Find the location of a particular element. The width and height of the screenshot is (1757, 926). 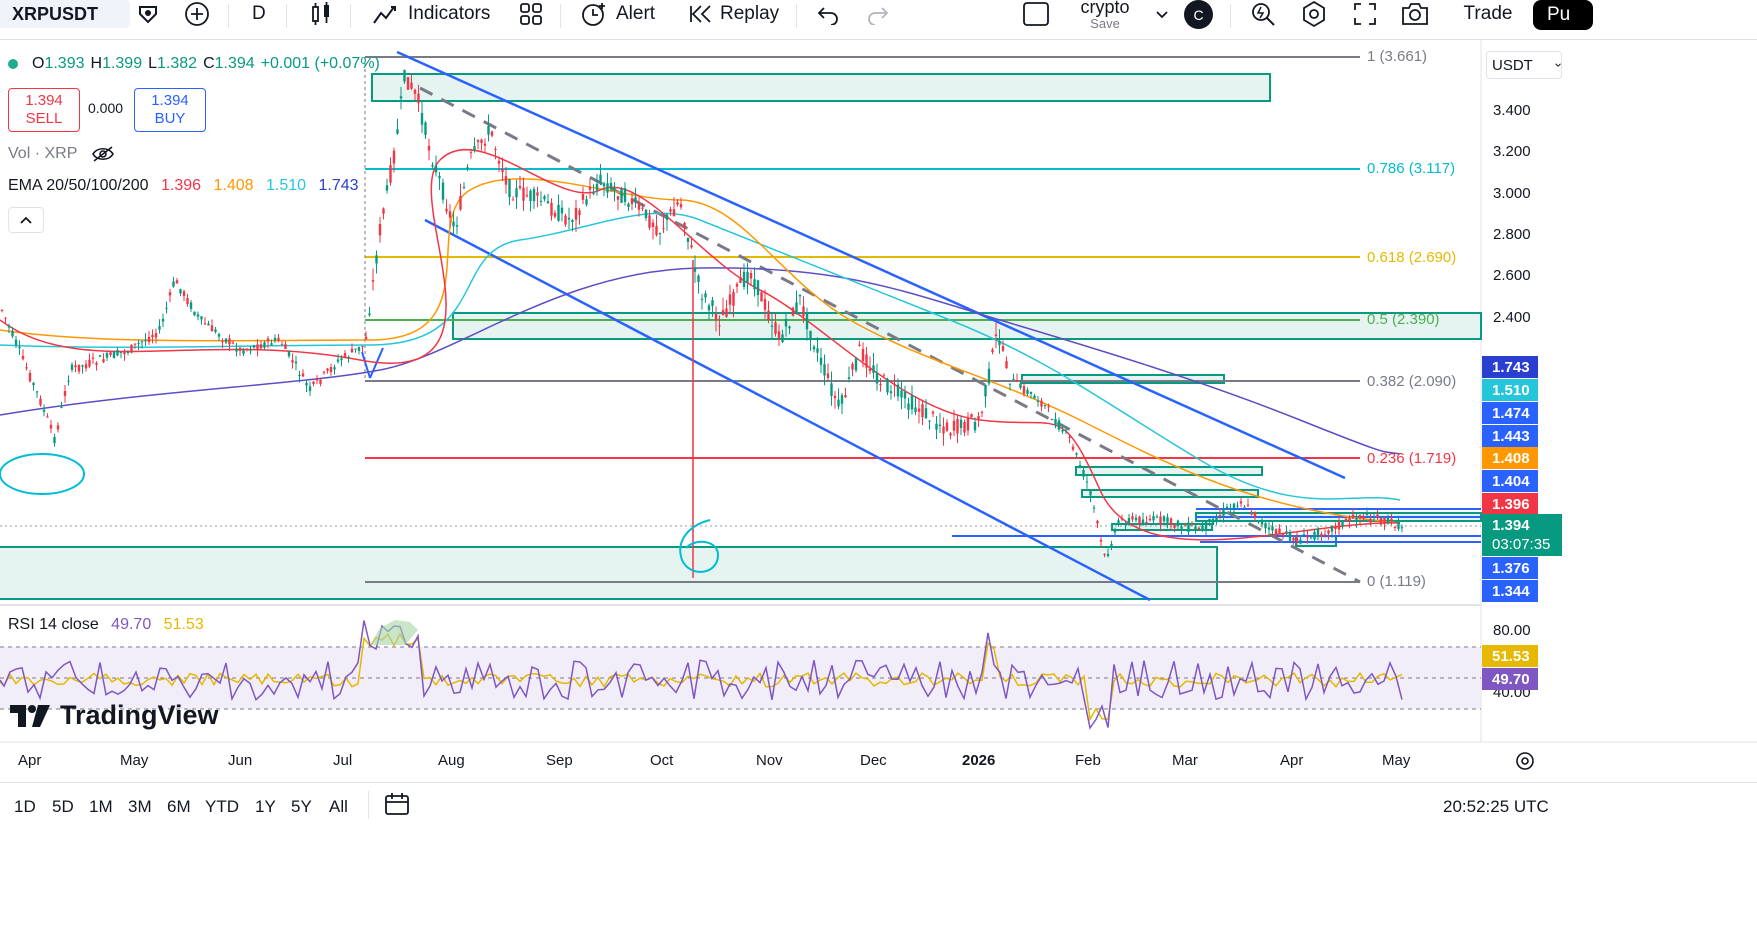

toolbar-divider is located at coordinates (796, 16).